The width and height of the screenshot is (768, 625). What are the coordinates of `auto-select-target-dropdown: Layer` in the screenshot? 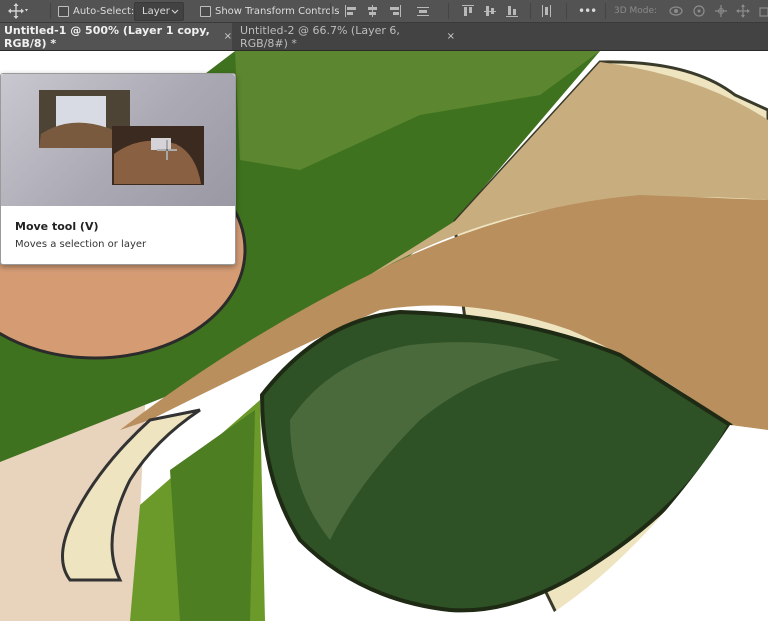 It's located at (159, 11).